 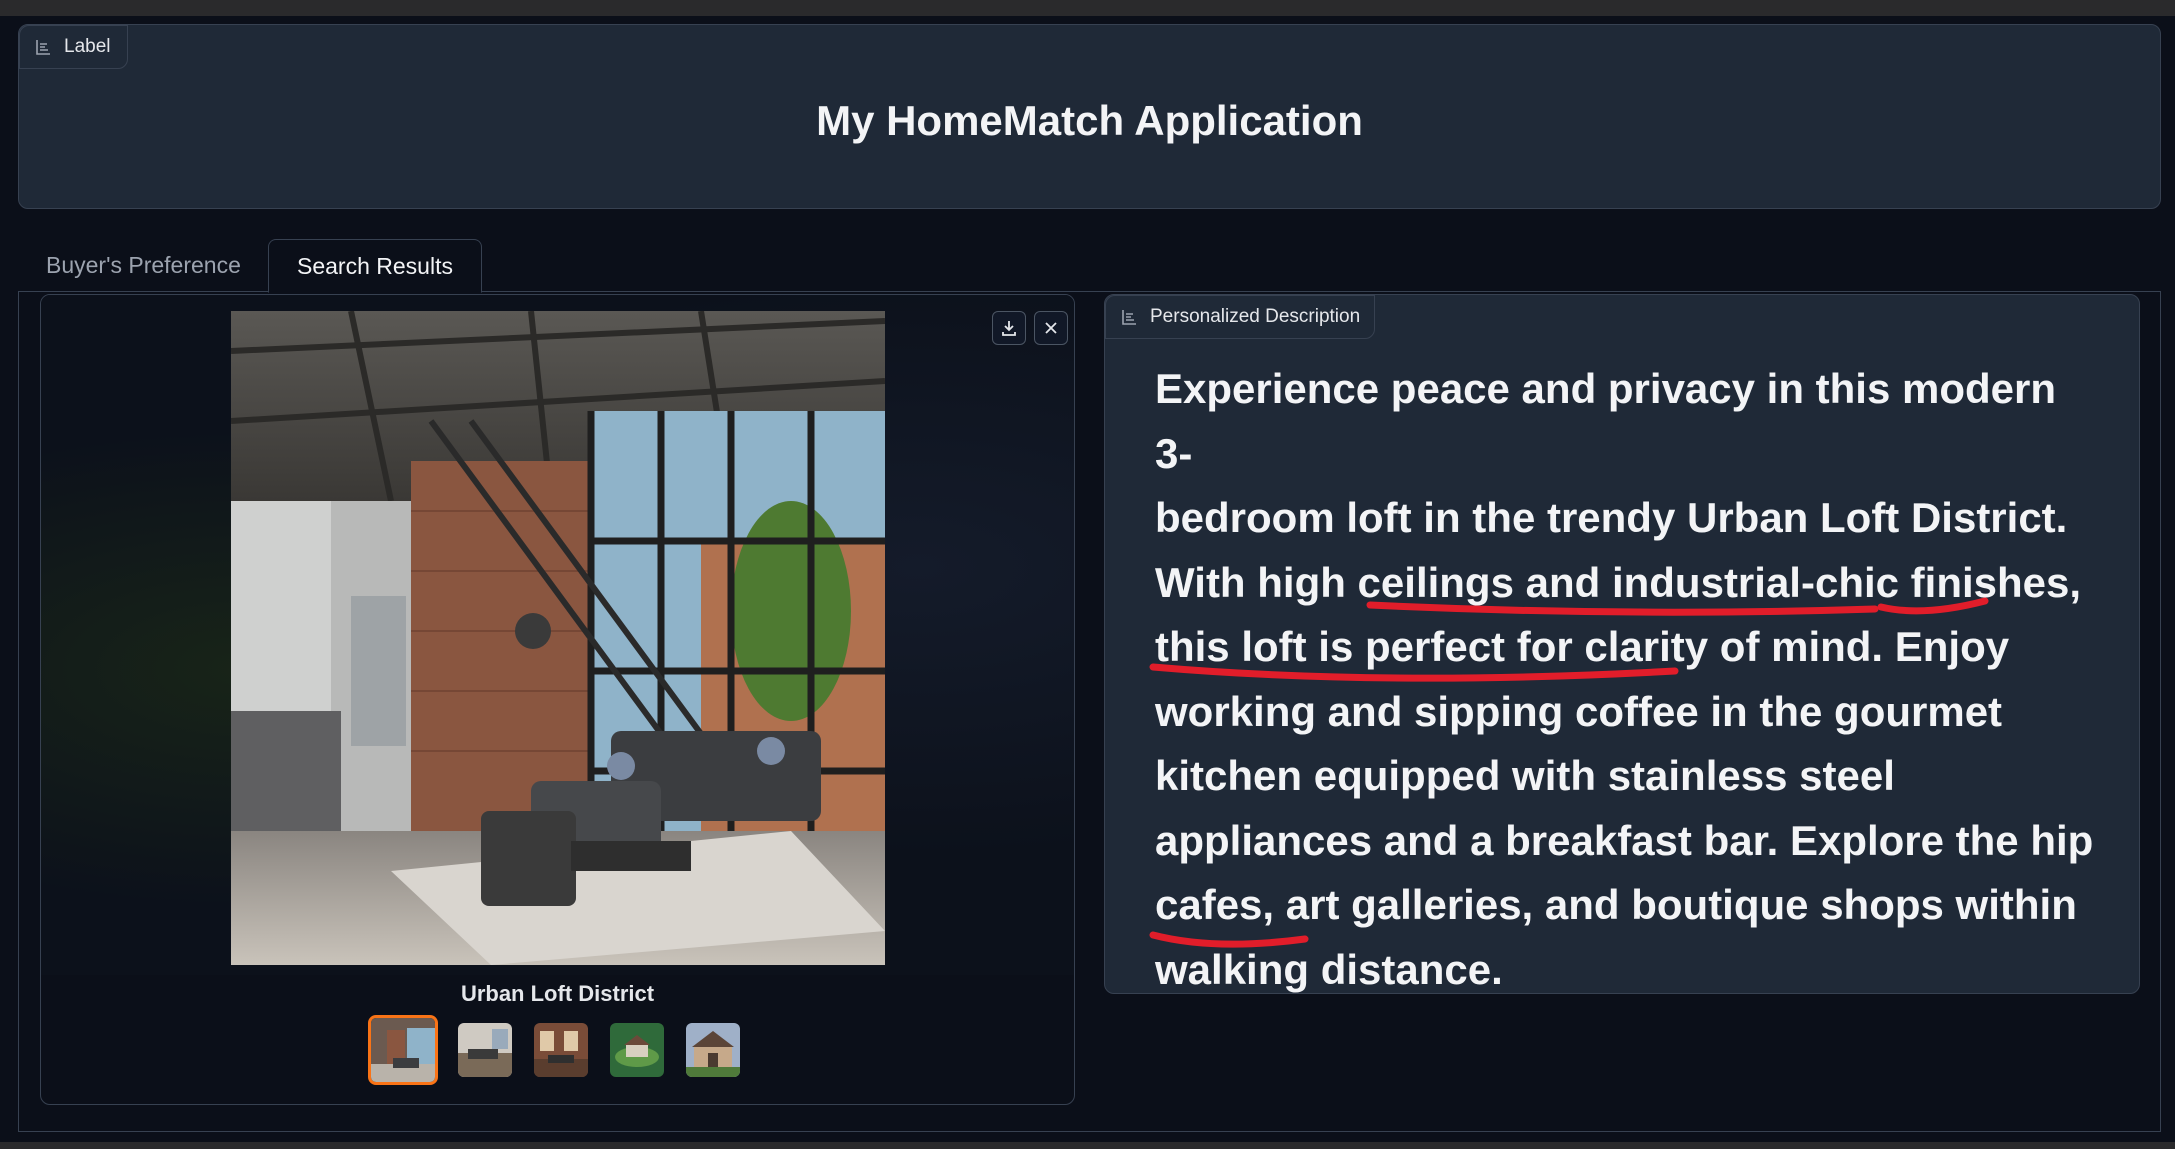 I want to click on page-title: My HomeMatch Application, so click(x=1089, y=120).